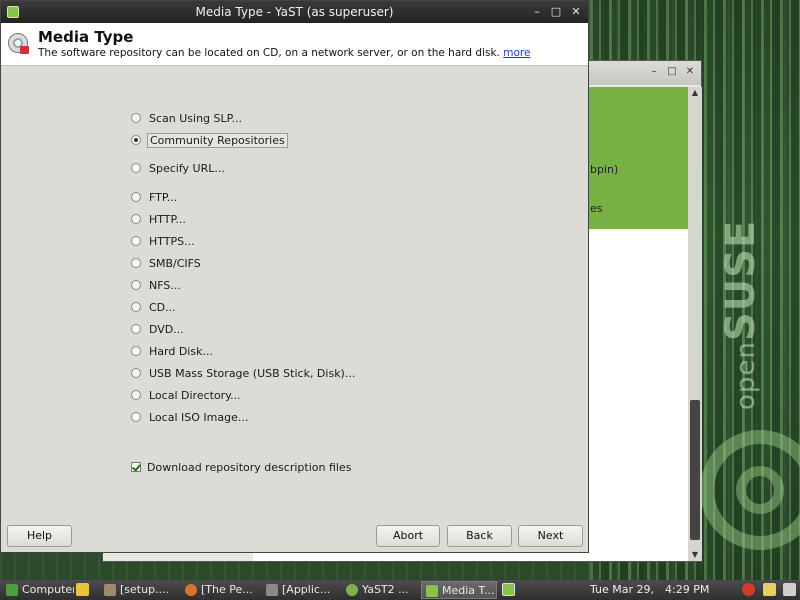 Image resolution: width=800 pixels, height=600 pixels. I want to click on computer-menu-button: Computer, so click(38, 590).